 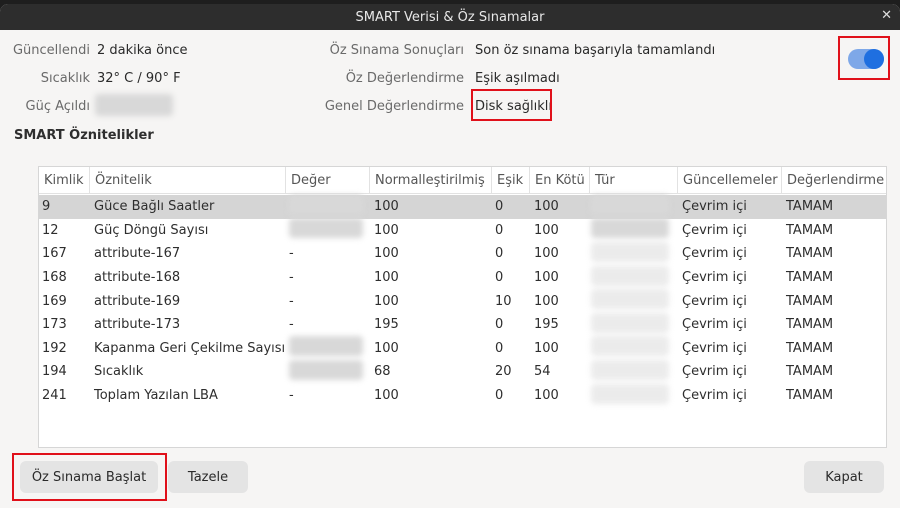 I want to click on cell-id: 192, so click(x=54, y=348).